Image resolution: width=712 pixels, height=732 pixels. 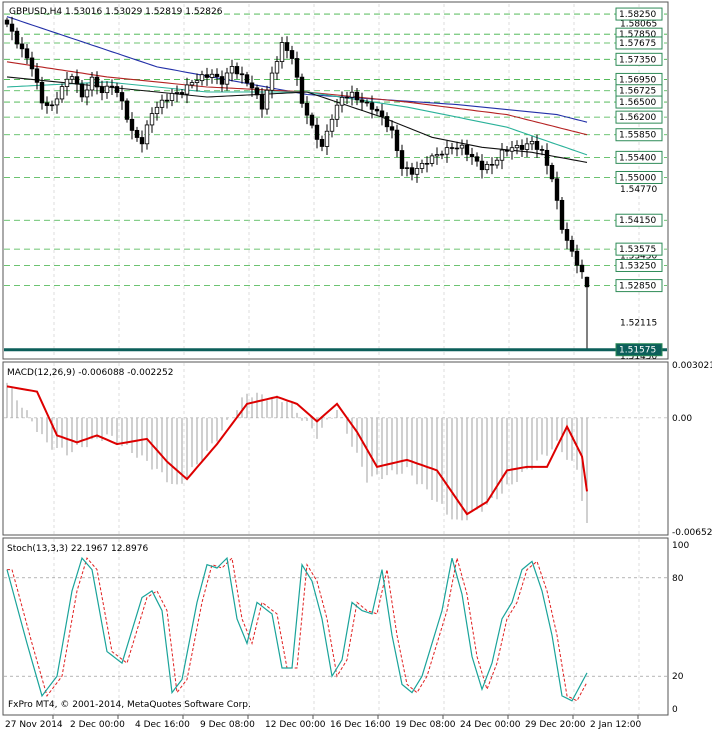 I want to click on level-badge-label: 1.54150, so click(x=637, y=221).